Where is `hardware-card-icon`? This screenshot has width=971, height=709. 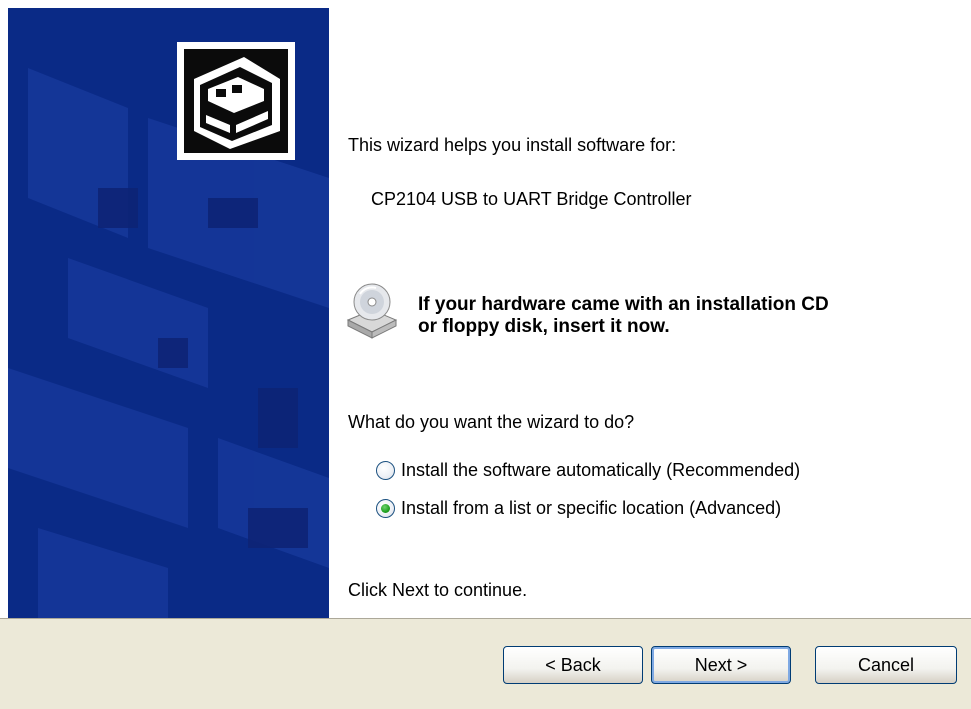 hardware-card-icon is located at coordinates (236, 101).